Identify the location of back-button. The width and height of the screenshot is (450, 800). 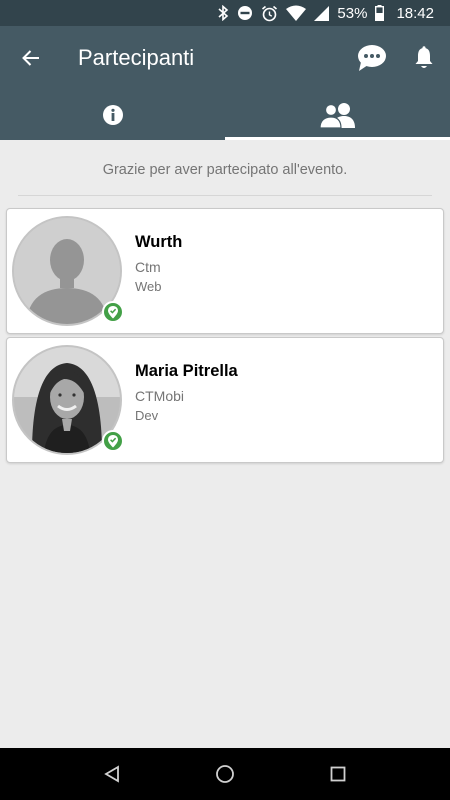
(31, 58).